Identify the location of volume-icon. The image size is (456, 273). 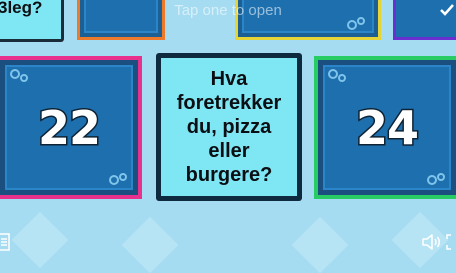
(432, 242).